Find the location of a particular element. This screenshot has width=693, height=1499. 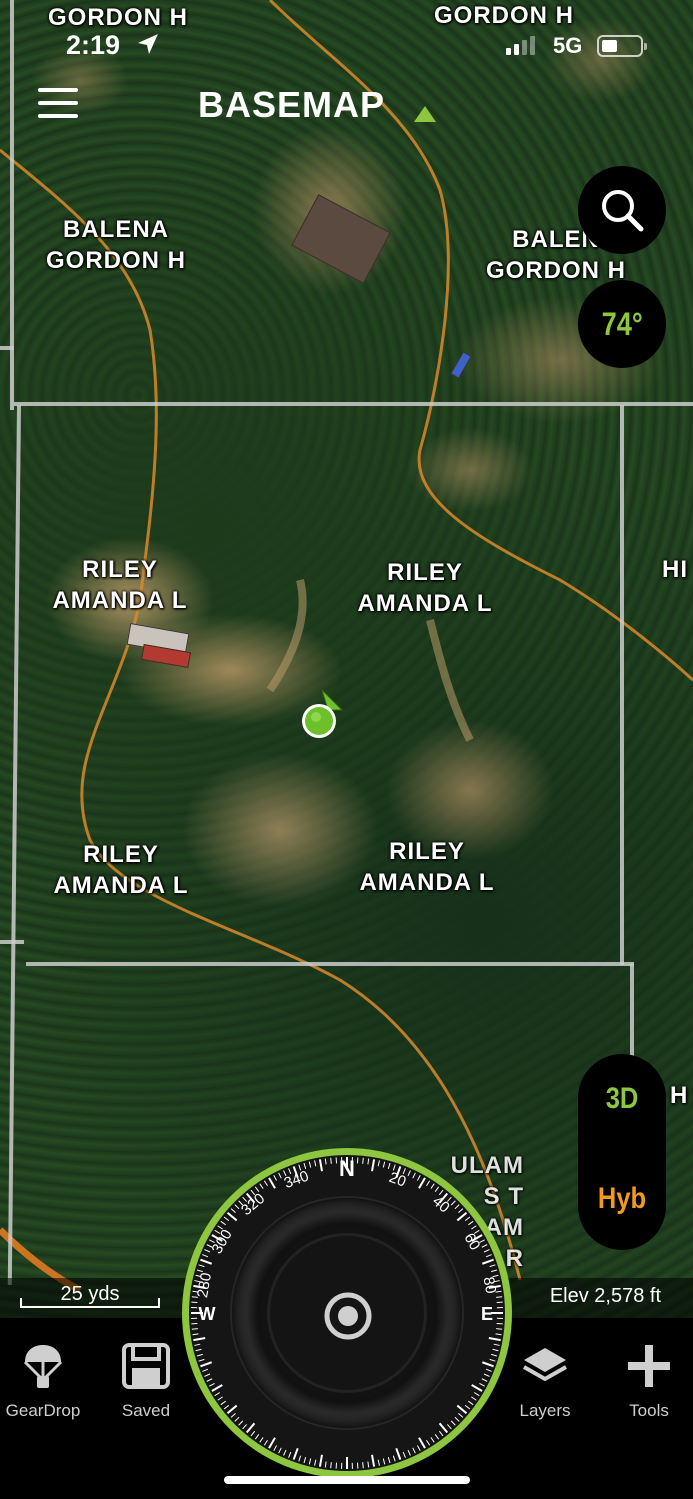

tab-label: Tools is located at coordinates (649, 1410).